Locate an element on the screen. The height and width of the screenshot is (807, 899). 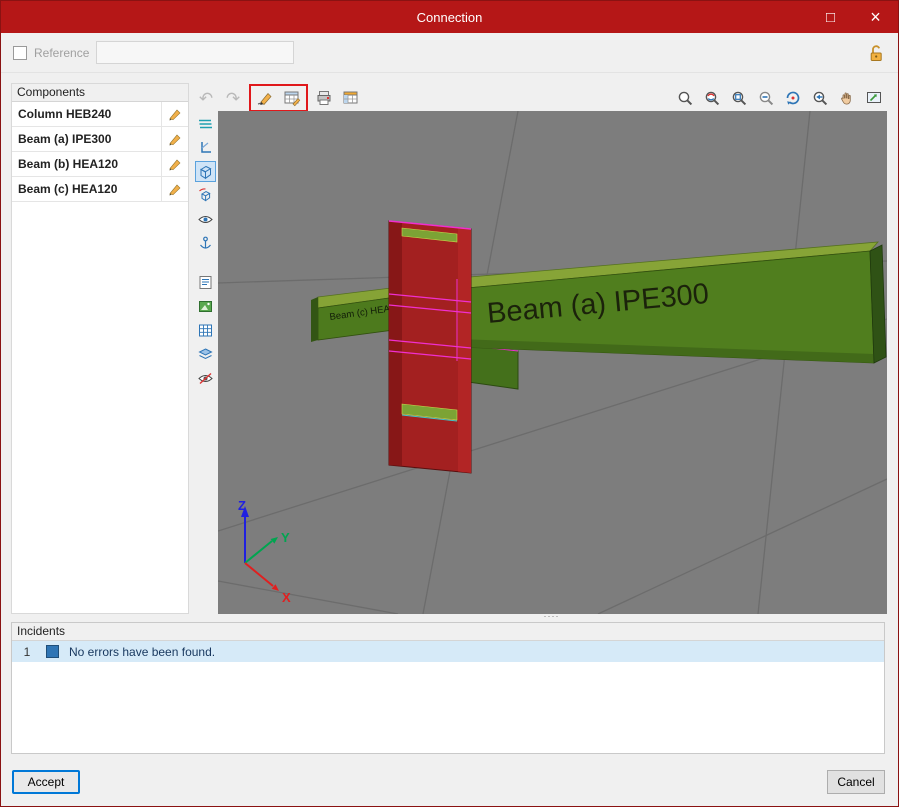
zoom-previous-button is located at coordinates (820, 98).